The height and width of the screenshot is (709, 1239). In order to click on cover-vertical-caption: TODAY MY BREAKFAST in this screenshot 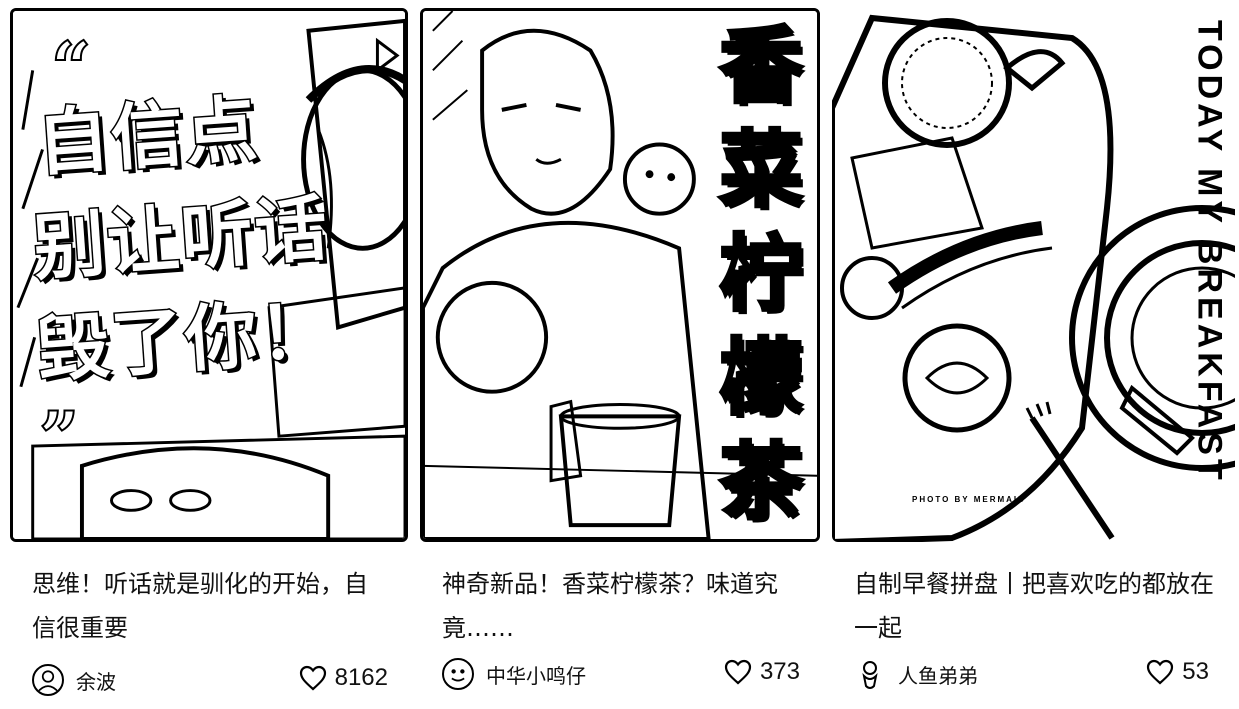, I will do `click(1209, 280)`.